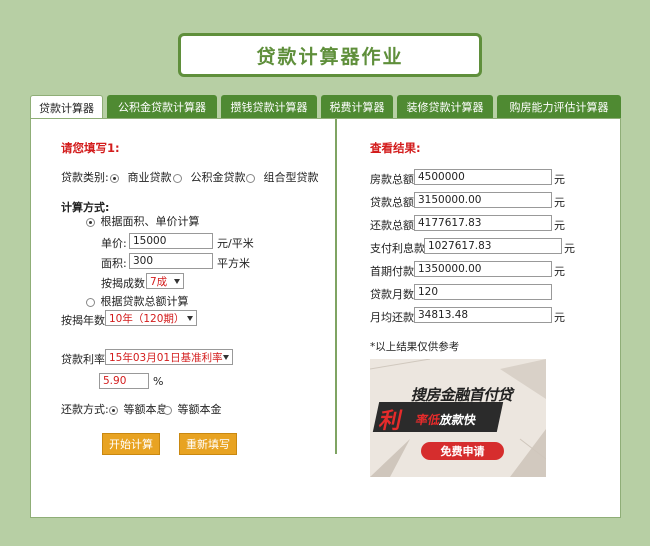 This screenshot has width=650, height=546. I want to click on repayment-equal-installment-option: 等额本息, so click(138, 409).